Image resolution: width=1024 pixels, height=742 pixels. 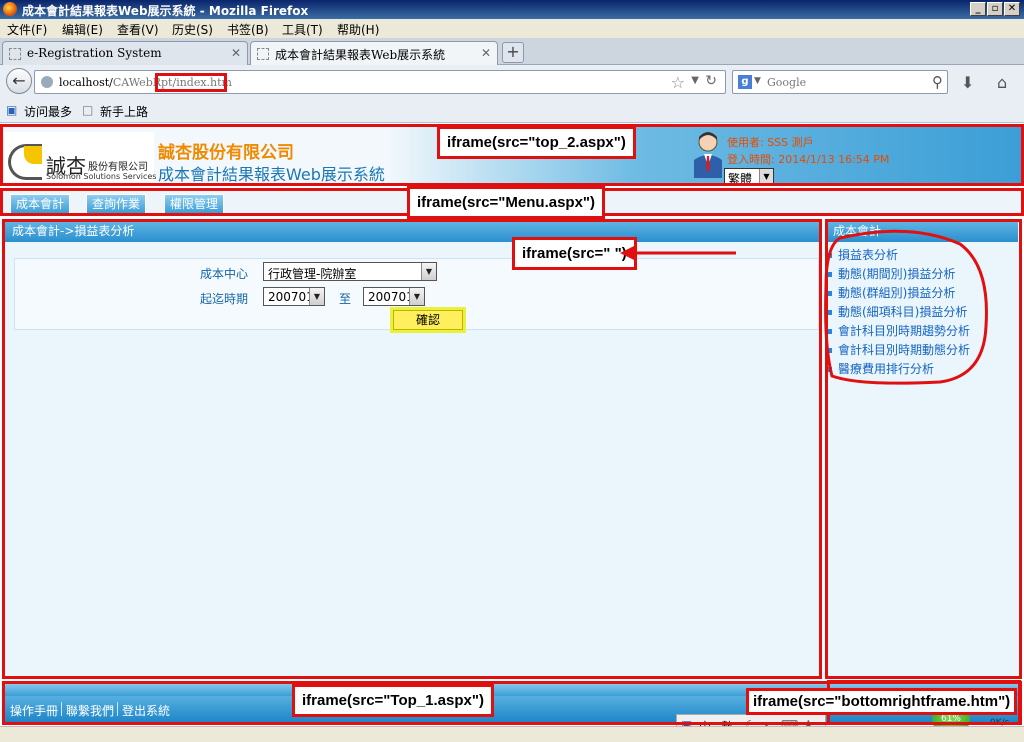 What do you see at coordinates (512, 111) in the screenshot?
I see `bookmarks-bar: ▣ 访问最多 □ 新手上路` at bounding box center [512, 111].